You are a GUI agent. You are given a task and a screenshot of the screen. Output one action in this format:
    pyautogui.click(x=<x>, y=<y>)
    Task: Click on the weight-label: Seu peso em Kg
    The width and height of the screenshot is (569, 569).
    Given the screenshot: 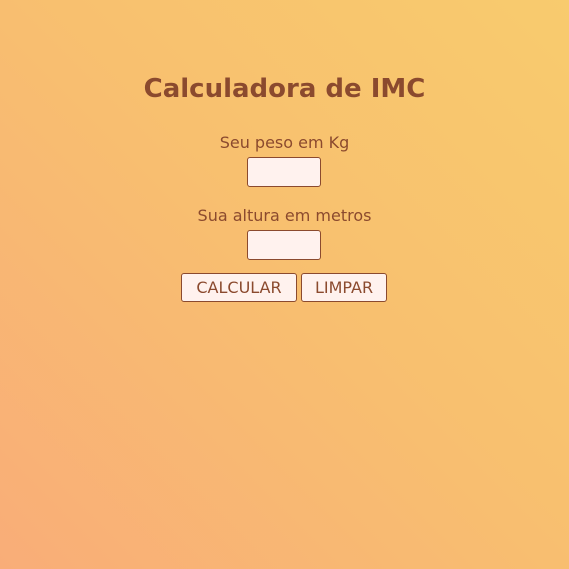 What is the action you would take?
    pyautogui.click(x=284, y=142)
    